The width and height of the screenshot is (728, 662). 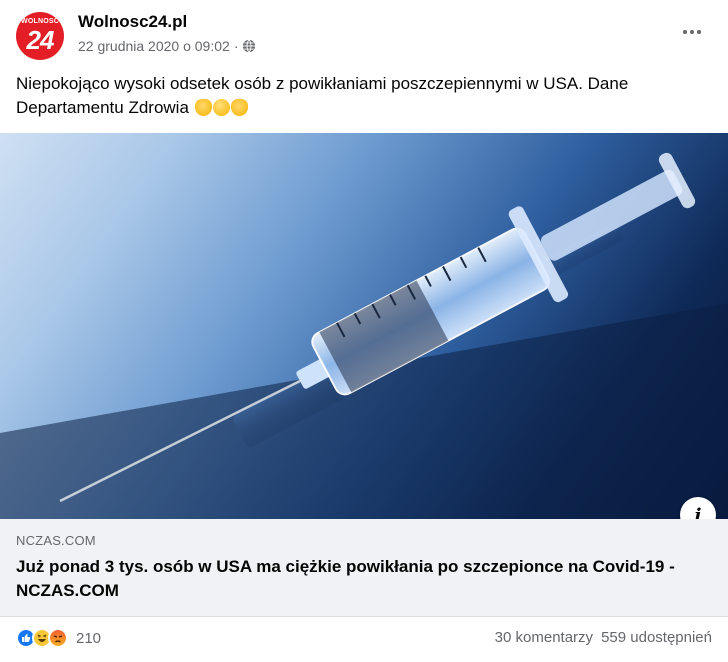 What do you see at coordinates (89, 638) in the screenshot?
I see `reaction-count: 210` at bounding box center [89, 638].